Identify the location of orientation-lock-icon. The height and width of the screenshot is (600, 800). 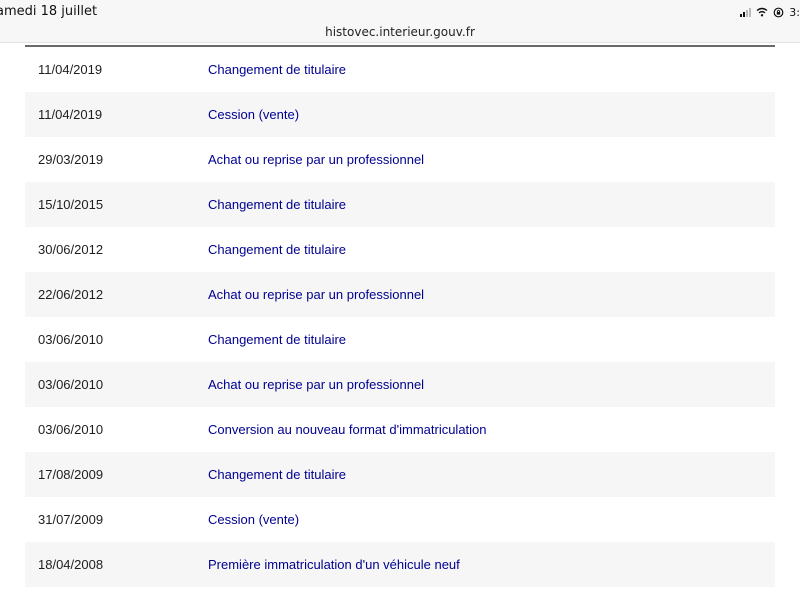
(778, 12).